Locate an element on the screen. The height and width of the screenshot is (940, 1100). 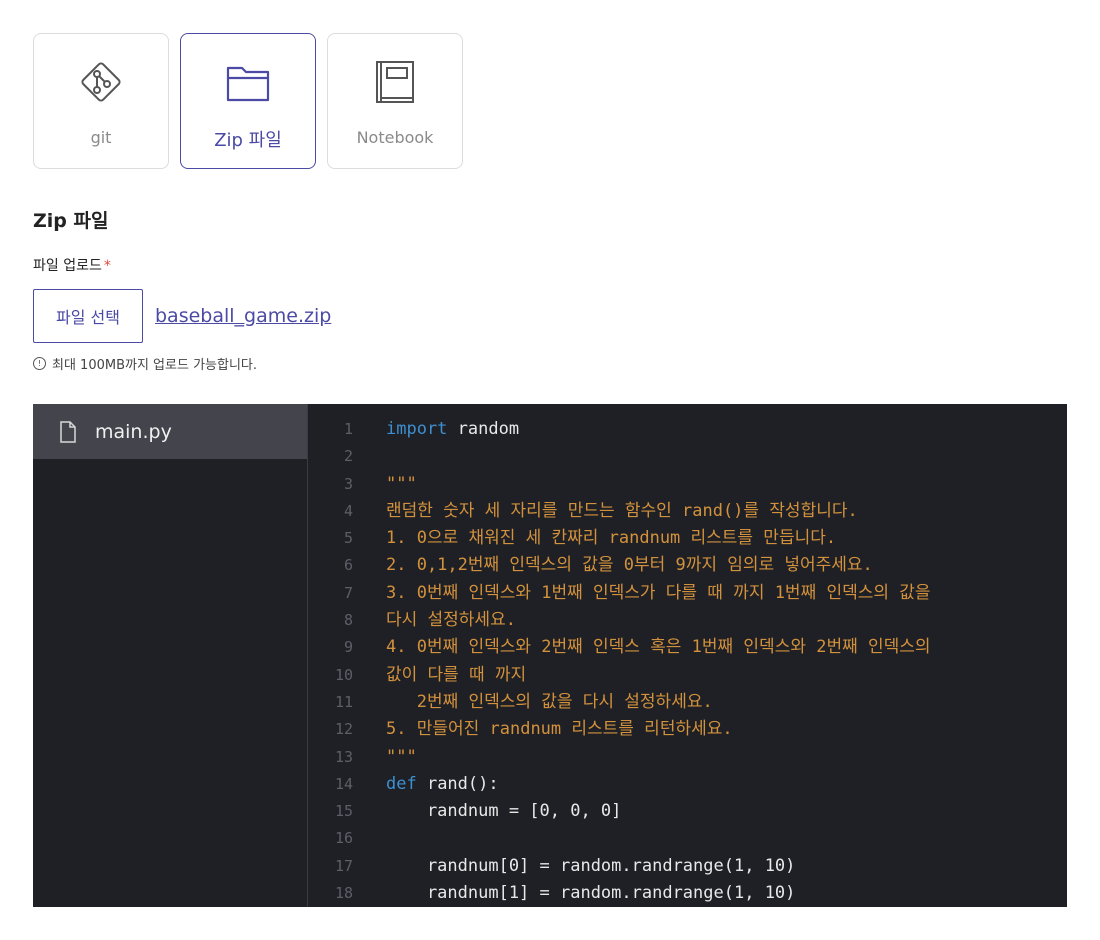
code-string: 4. 0번째 인덱스와 2번째 인덱스 혹은 1번째 인덱스와 2번째 인덱스의 is located at coordinates (658, 647).